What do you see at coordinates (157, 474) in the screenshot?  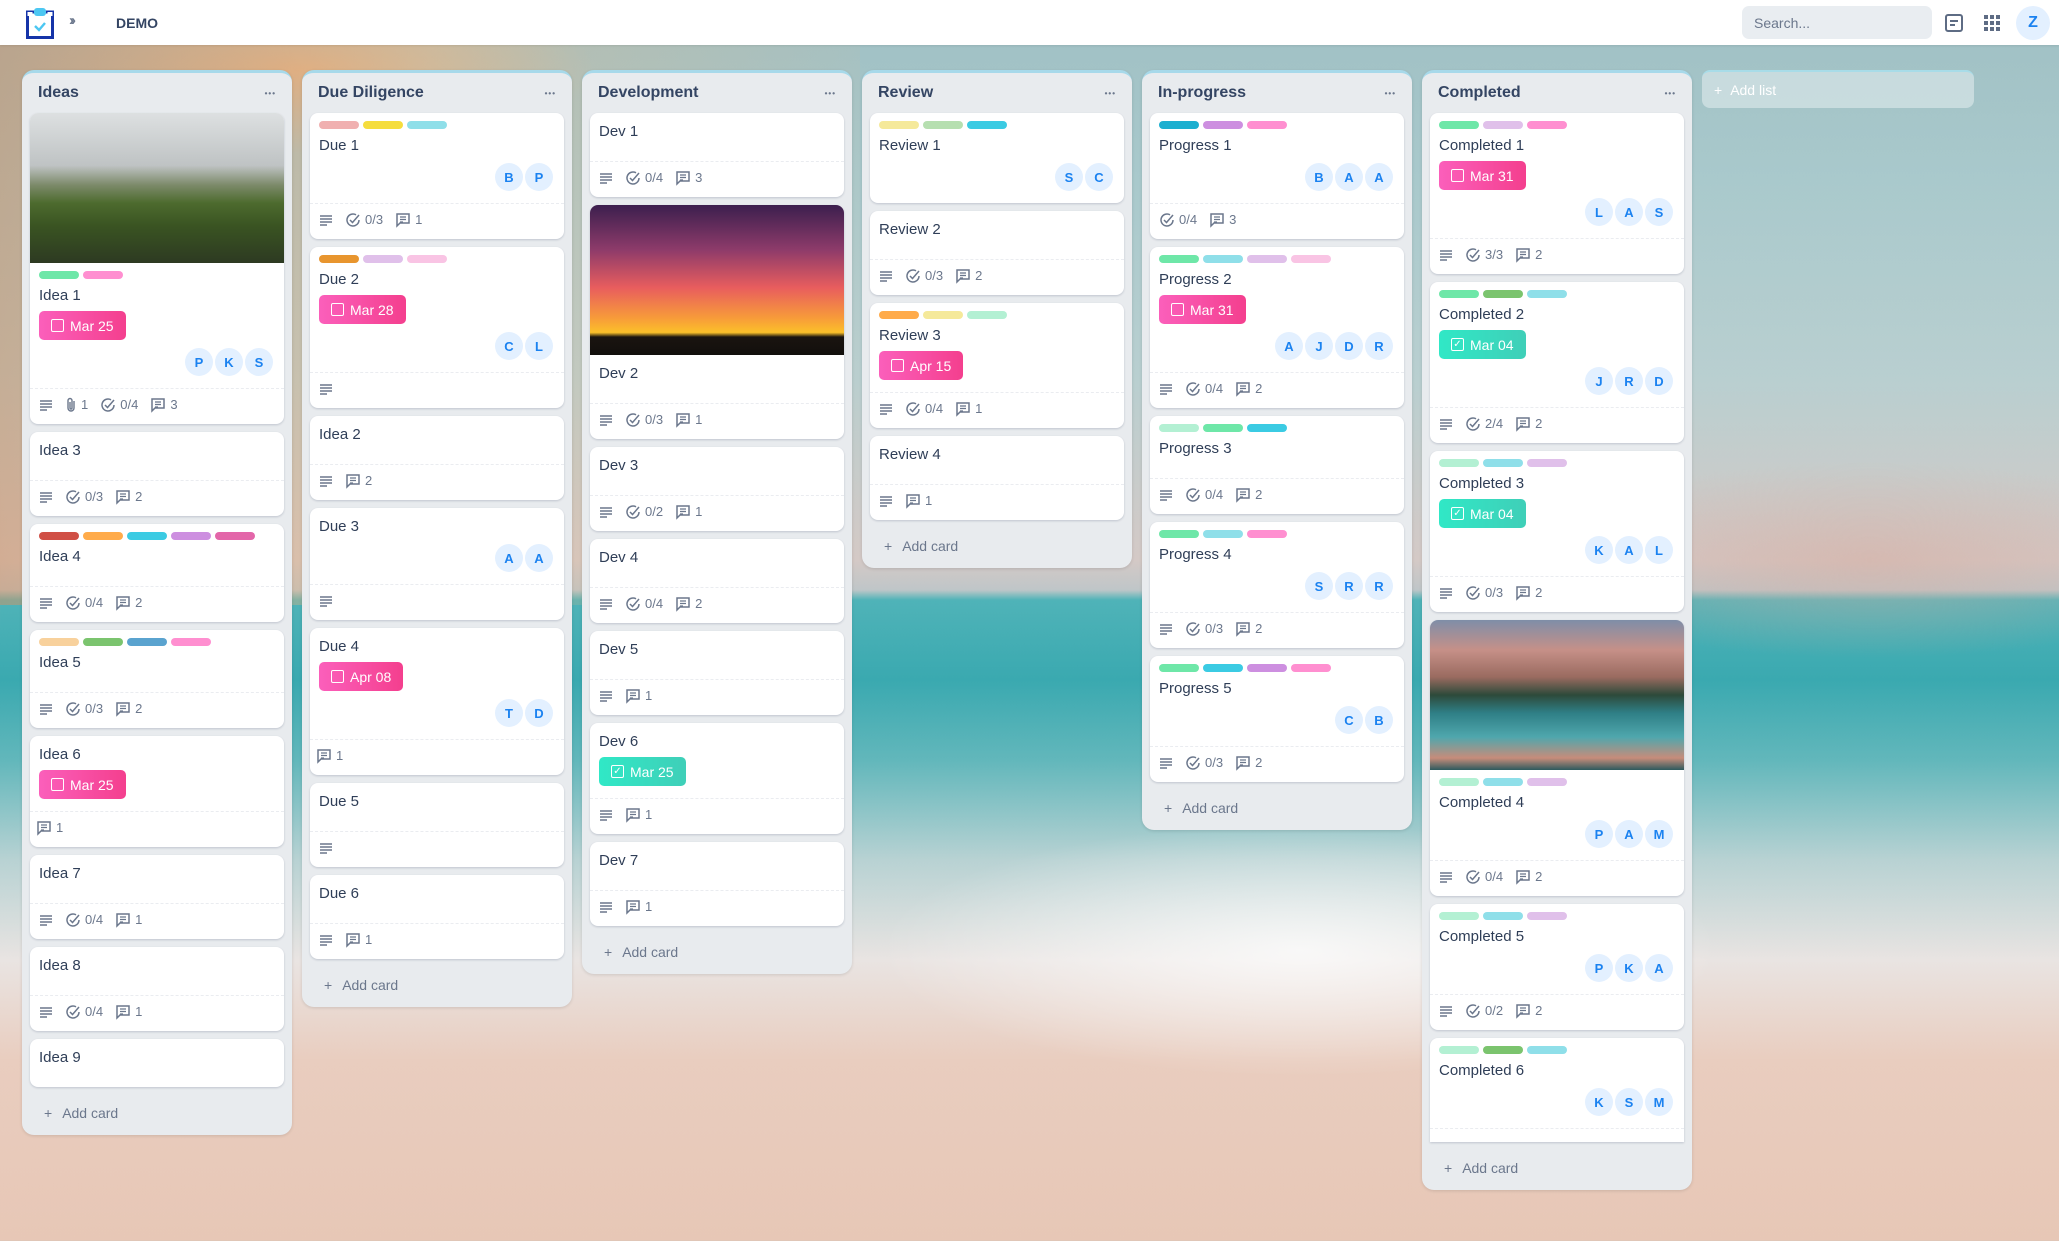 I see `card: Idea 3 0/3 2` at bounding box center [157, 474].